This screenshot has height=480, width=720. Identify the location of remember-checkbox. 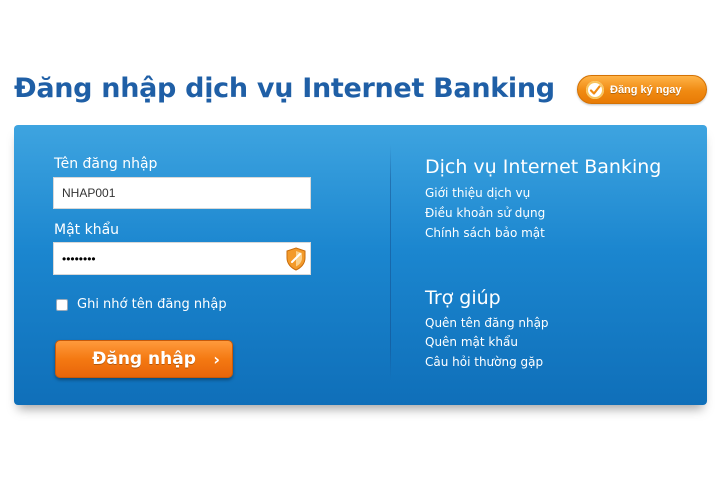
(62, 304).